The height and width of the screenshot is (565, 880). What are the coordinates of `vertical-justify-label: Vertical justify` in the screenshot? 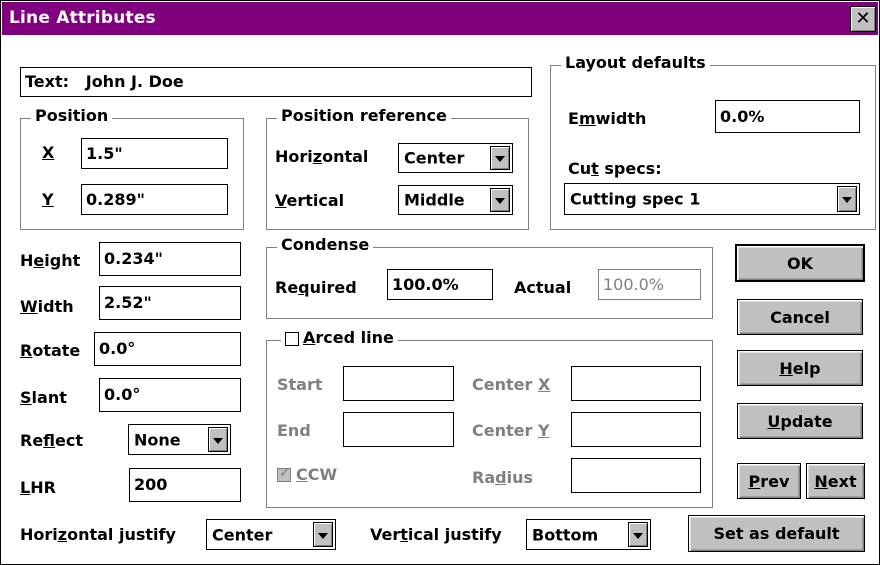 It's located at (436, 534).